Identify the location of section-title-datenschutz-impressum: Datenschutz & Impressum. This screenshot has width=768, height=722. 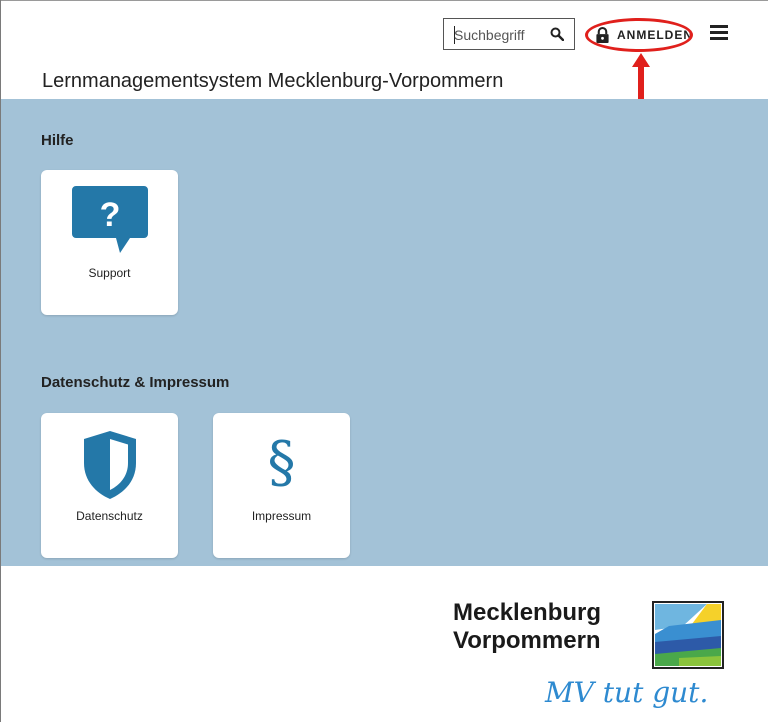
(135, 382).